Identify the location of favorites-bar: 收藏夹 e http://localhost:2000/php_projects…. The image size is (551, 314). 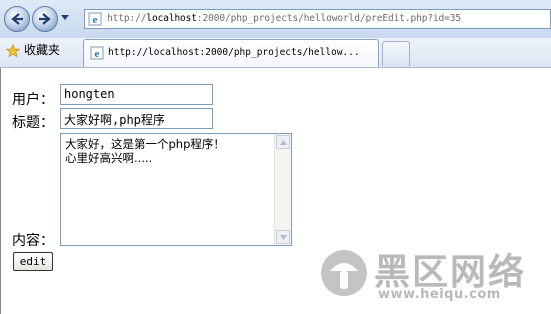
(275, 53).